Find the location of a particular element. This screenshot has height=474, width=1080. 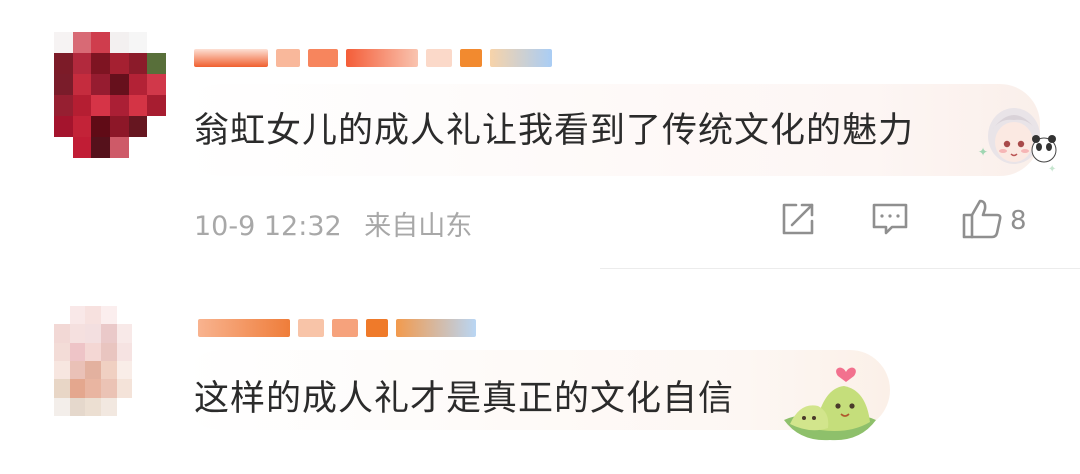

reply-icon is located at coordinates (890, 221).